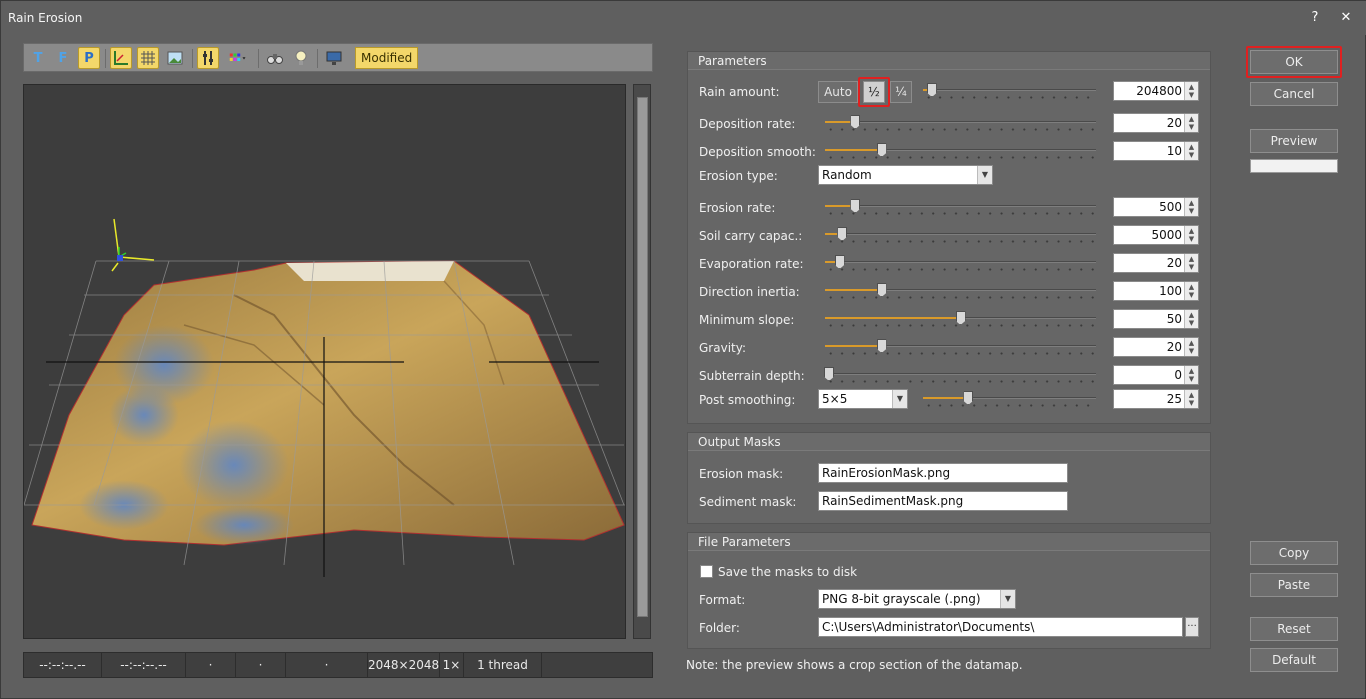  I want to click on format-select: PNG 8-bit grayscale (.png) ▼, so click(917, 599).